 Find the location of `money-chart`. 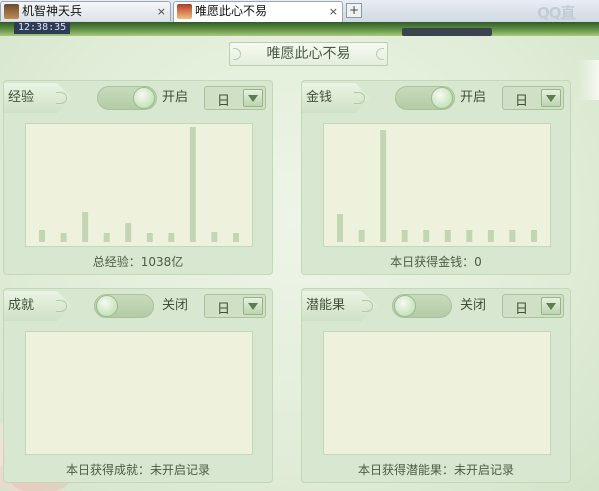

money-chart is located at coordinates (437, 185).